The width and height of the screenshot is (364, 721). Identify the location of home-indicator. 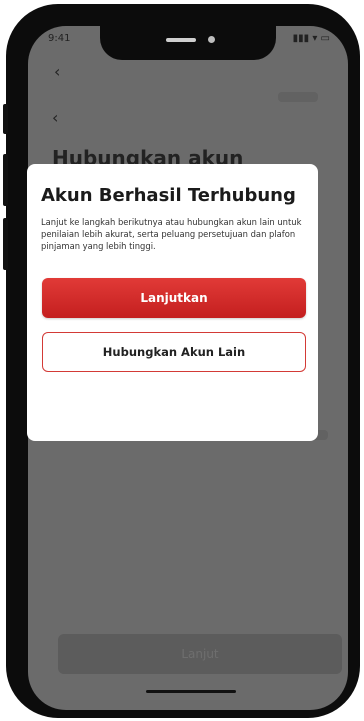
(191, 691).